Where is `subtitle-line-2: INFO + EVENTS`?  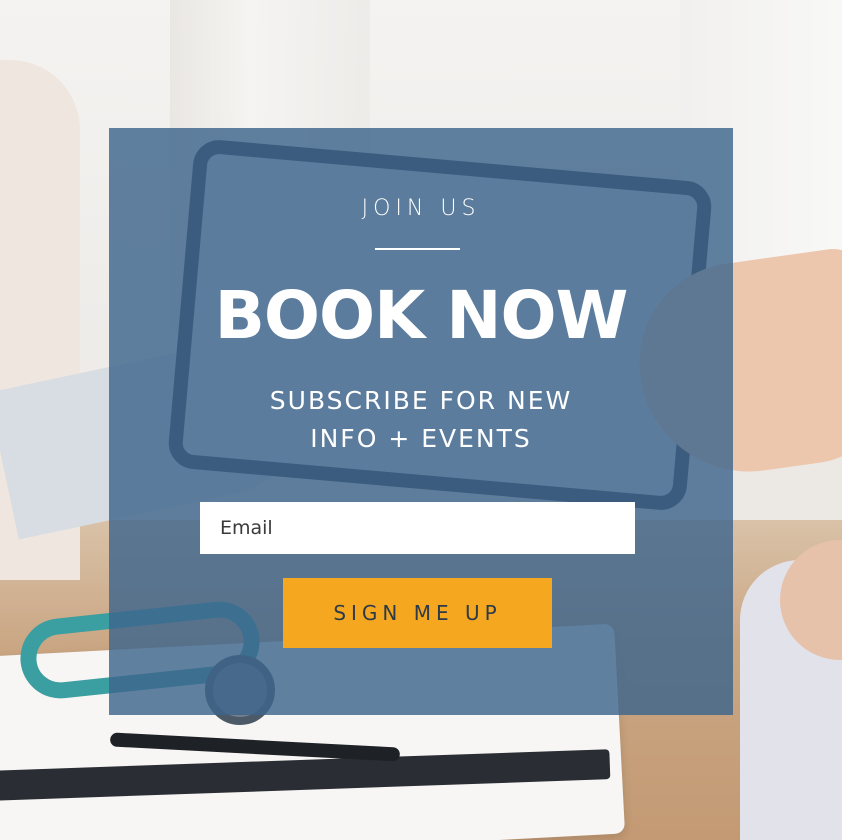 subtitle-line-2: INFO + EVENTS is located at coordinates (421, 438).